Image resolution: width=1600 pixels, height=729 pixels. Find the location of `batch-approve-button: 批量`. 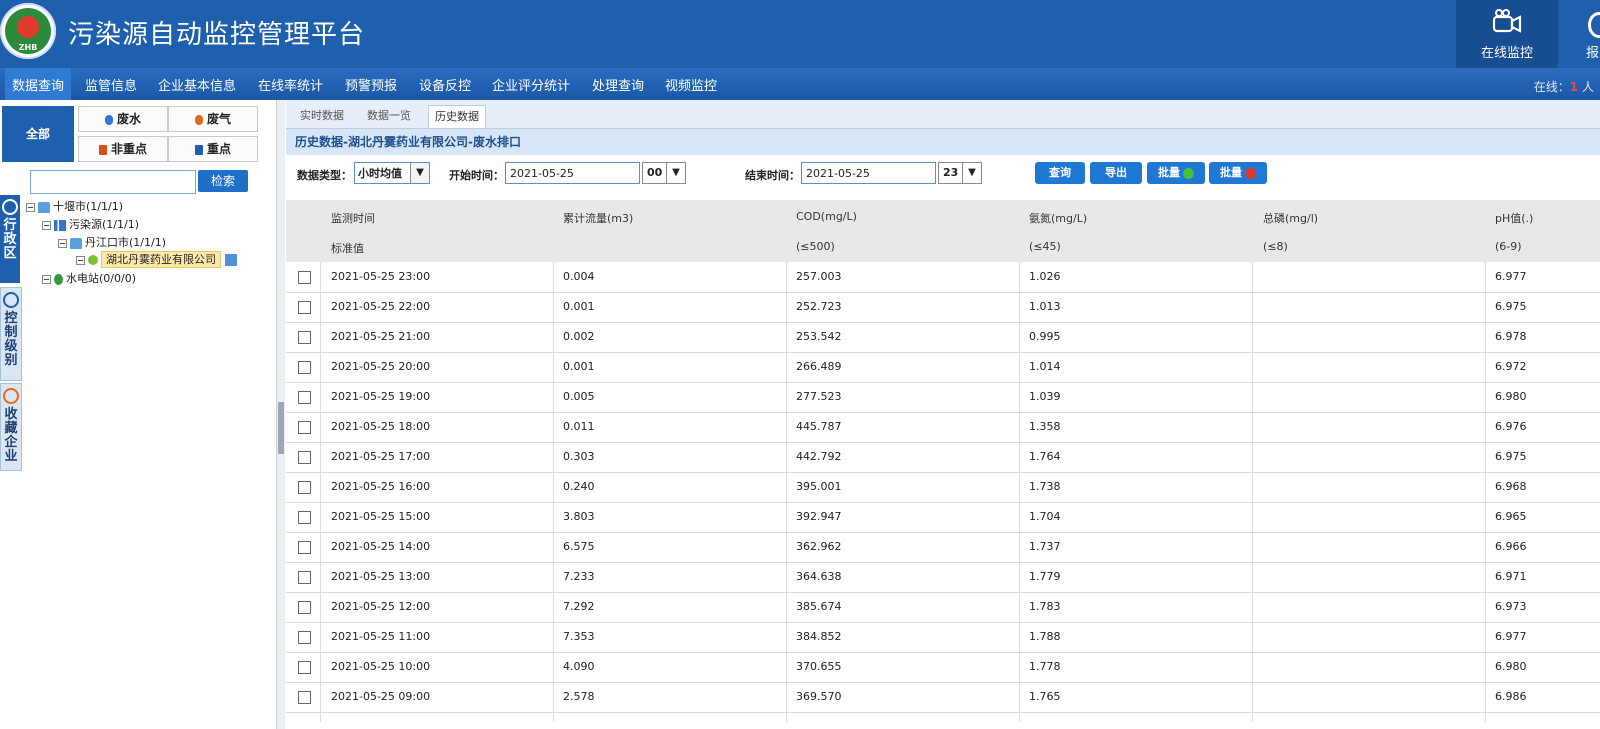

batch-approve-button: 批量 is located at coordinates (1176, 173).